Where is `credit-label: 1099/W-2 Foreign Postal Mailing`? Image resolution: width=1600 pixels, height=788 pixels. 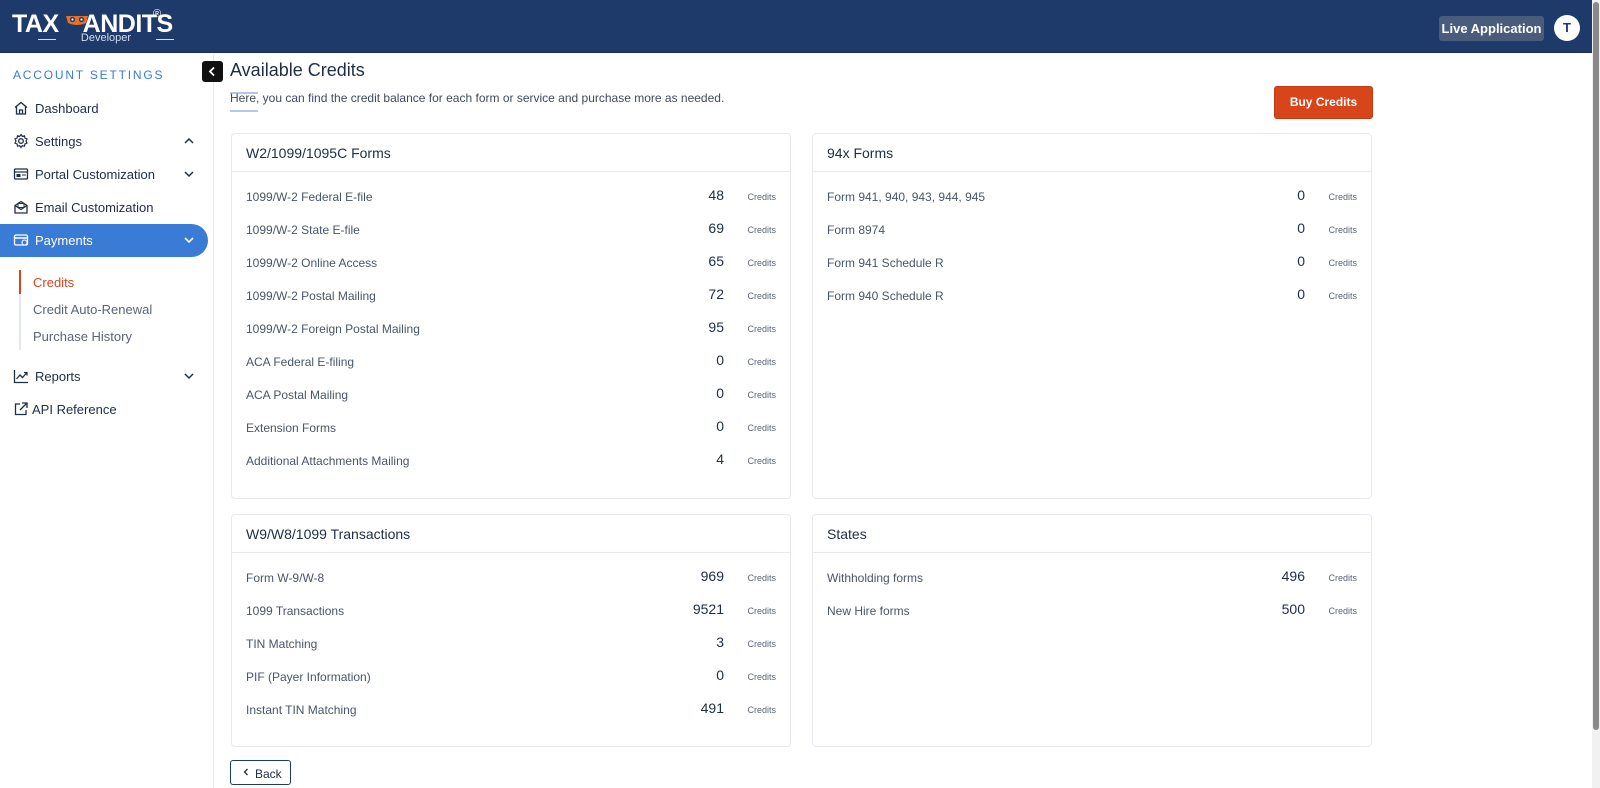 credit-label: 1099/W-2 Foreign Postal Mailing is located at coordinates (333, 329).